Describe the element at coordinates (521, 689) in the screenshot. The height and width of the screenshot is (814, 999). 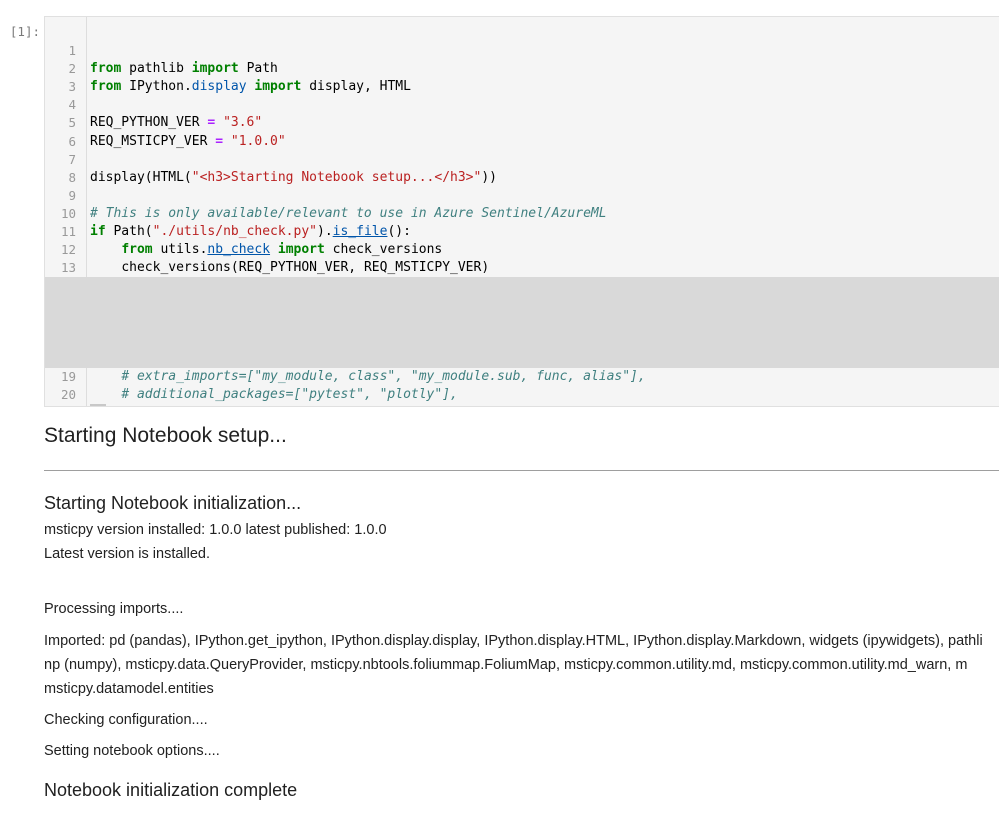
I see `output-imported-line-3: msticpy.datamodel.entities` at that location.